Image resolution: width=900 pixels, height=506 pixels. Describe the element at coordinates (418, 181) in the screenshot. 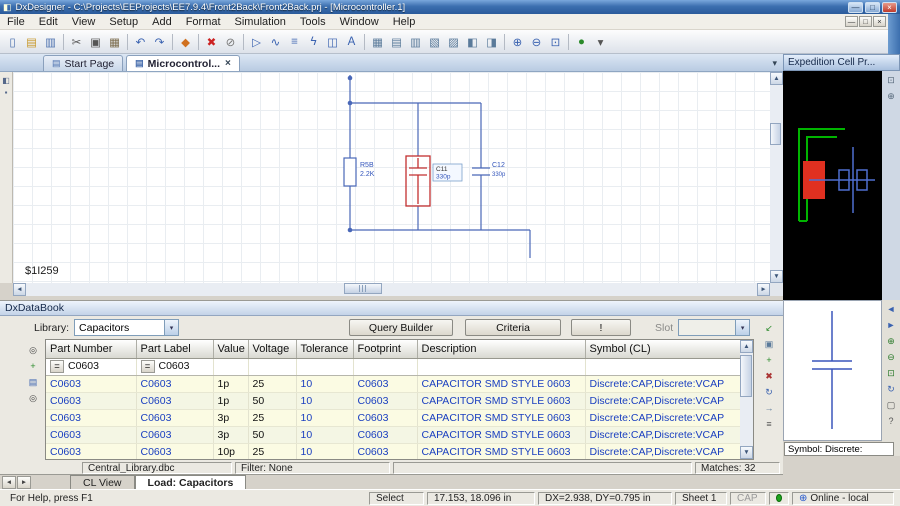

I see `capacitor-c11-selected` at that location.